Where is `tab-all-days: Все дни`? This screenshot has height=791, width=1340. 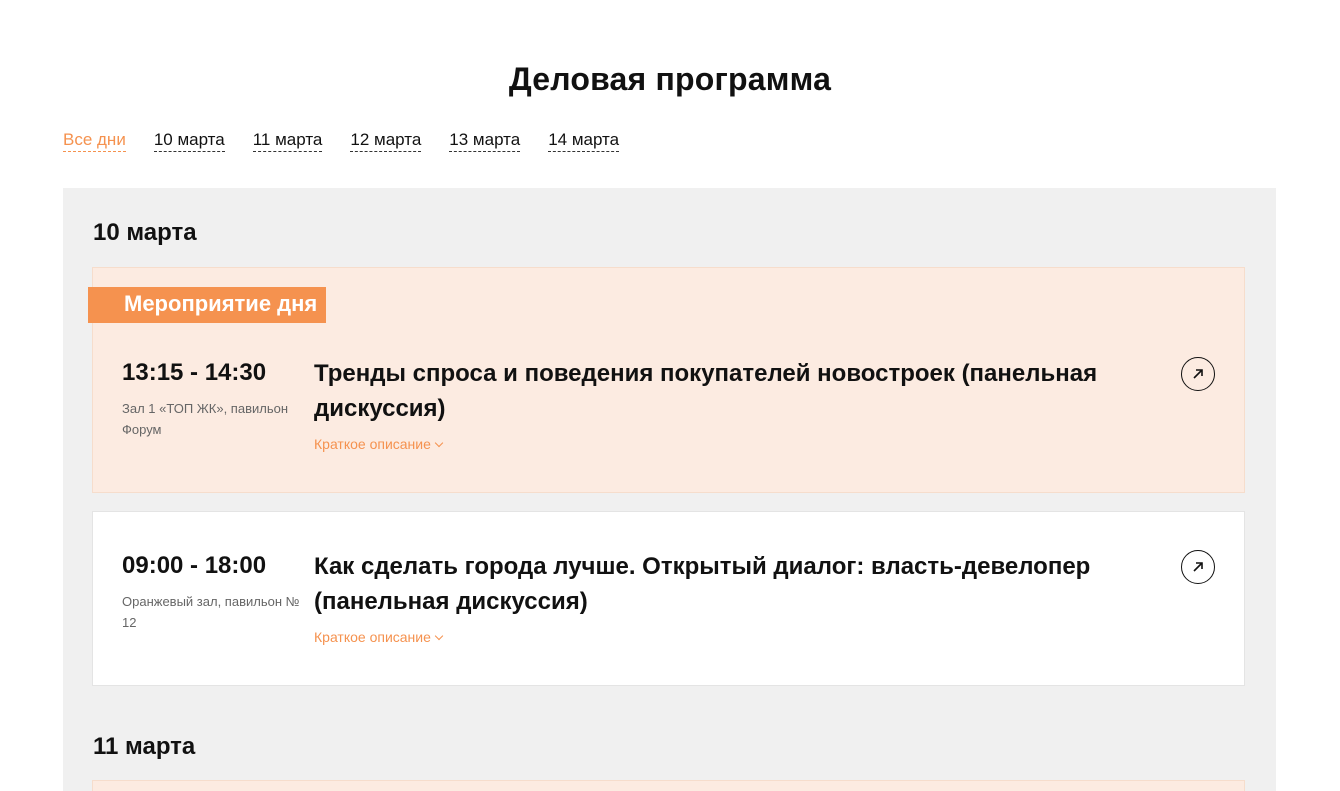 tab-all-days: Все дни is located at coordinates (94, 141).